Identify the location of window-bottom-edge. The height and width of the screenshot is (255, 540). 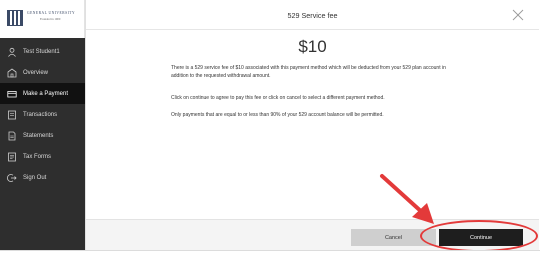
(270, 252).